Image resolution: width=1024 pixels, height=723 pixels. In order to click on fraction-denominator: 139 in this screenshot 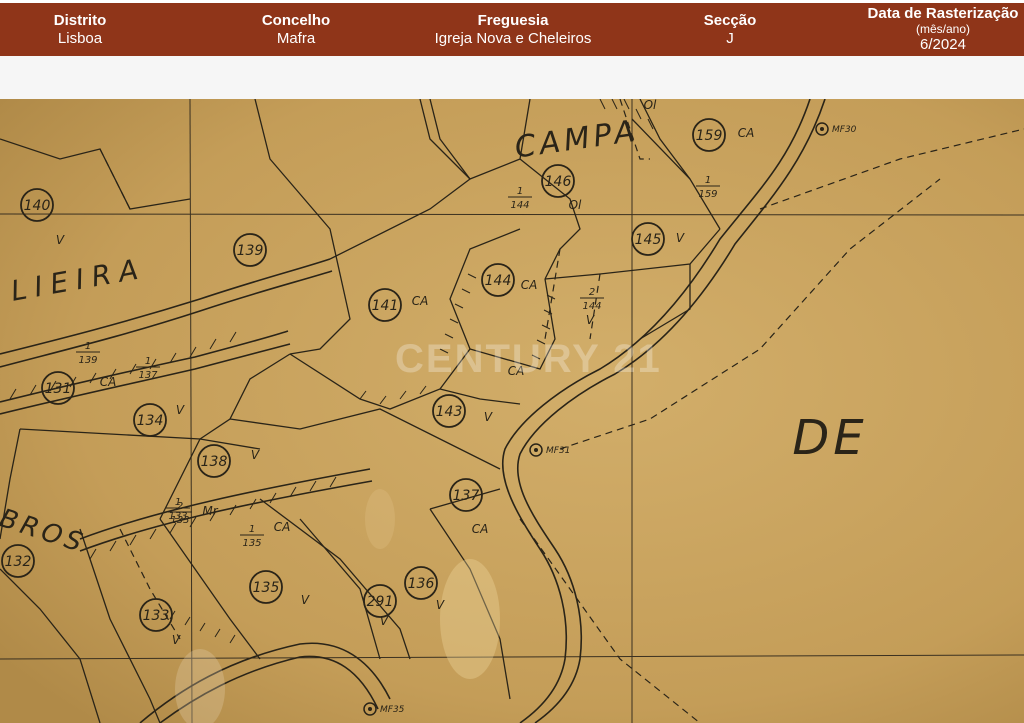, I will do `click(87, 360)`.